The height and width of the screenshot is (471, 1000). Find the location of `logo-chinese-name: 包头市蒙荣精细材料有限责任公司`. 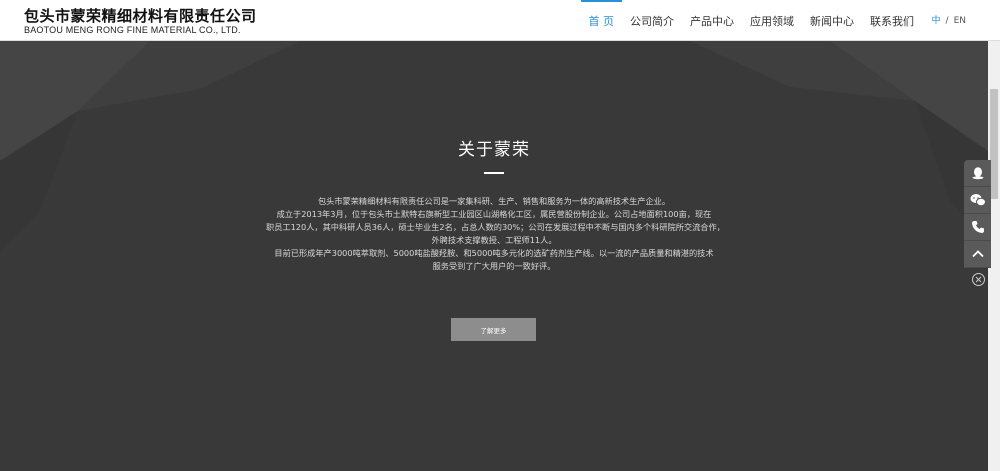

logo-chinese-name: 包头市蒙荣精细材料有限责任公司 is located at coordinates (140, 16).